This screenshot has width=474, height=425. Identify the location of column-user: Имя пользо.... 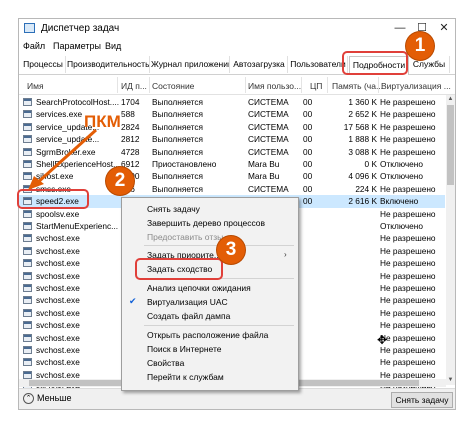
(274, 86).